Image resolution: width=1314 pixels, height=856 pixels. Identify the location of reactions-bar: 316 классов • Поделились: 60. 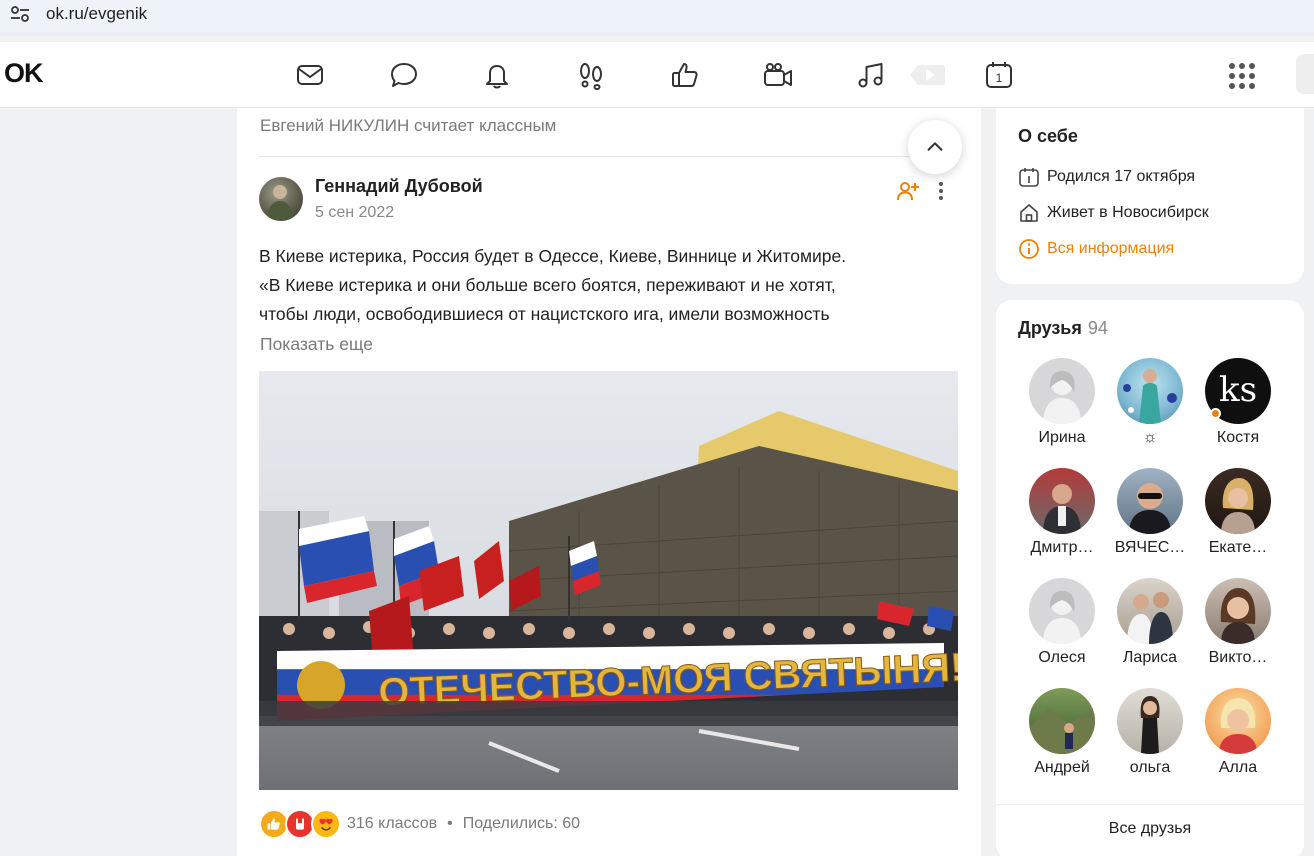
(419, 824).